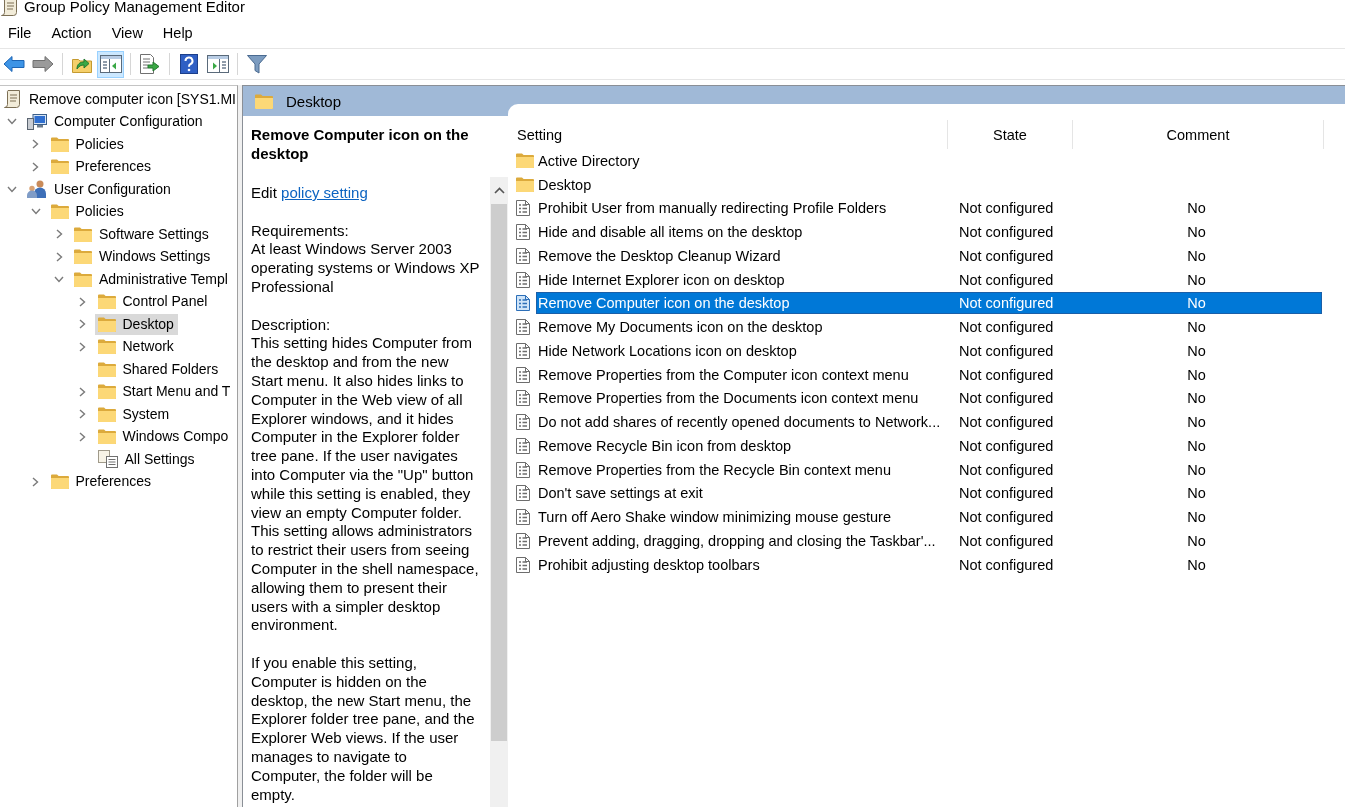 This screenshot has width=1345, height=807. What do you see at coordinates (929, 422) in the screenshot?
I see `table-row: Do not add shares of recently opened documents to Network... Not configured No` at bounding box center [929, 422].